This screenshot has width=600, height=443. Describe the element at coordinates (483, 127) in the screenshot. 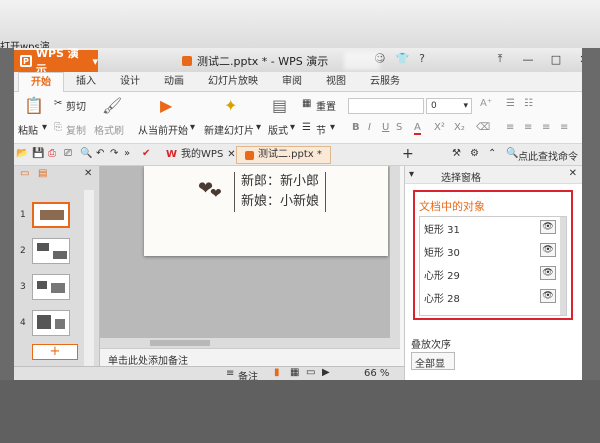

I see `clear-format-icon: ⌫` at that location.